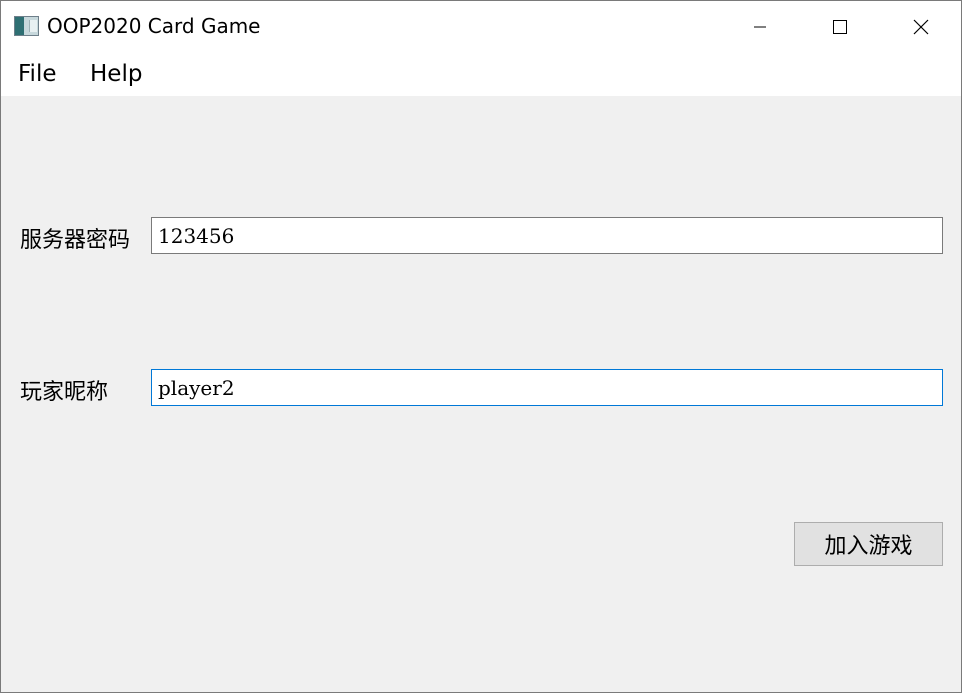 The width and height of the screenshot is (962, 693). What do you see at coordinates (116, 74) in the screenshot?
I see `menu-help: Help` at bounding box center [116, 74].